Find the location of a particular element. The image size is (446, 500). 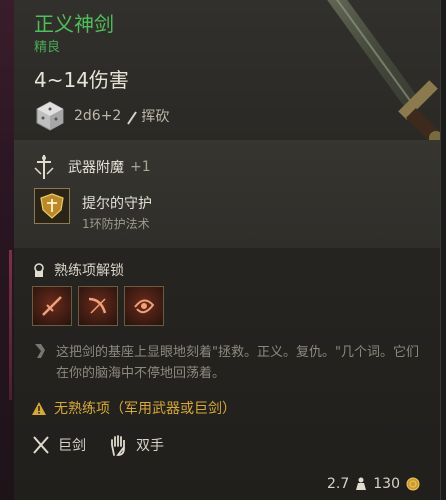

spell-subtitle: 1环防护法术 is located at coordinates (116, 224).